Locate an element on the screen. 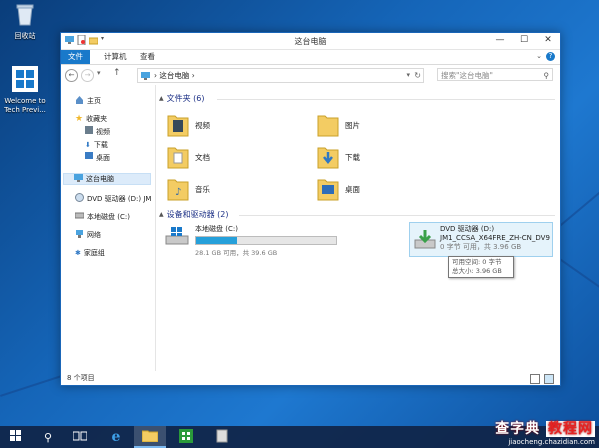 This screenshot has height=448, width=599. nav-item-favorites: ★ 收藏夹 is located at coordinates (91, 119).